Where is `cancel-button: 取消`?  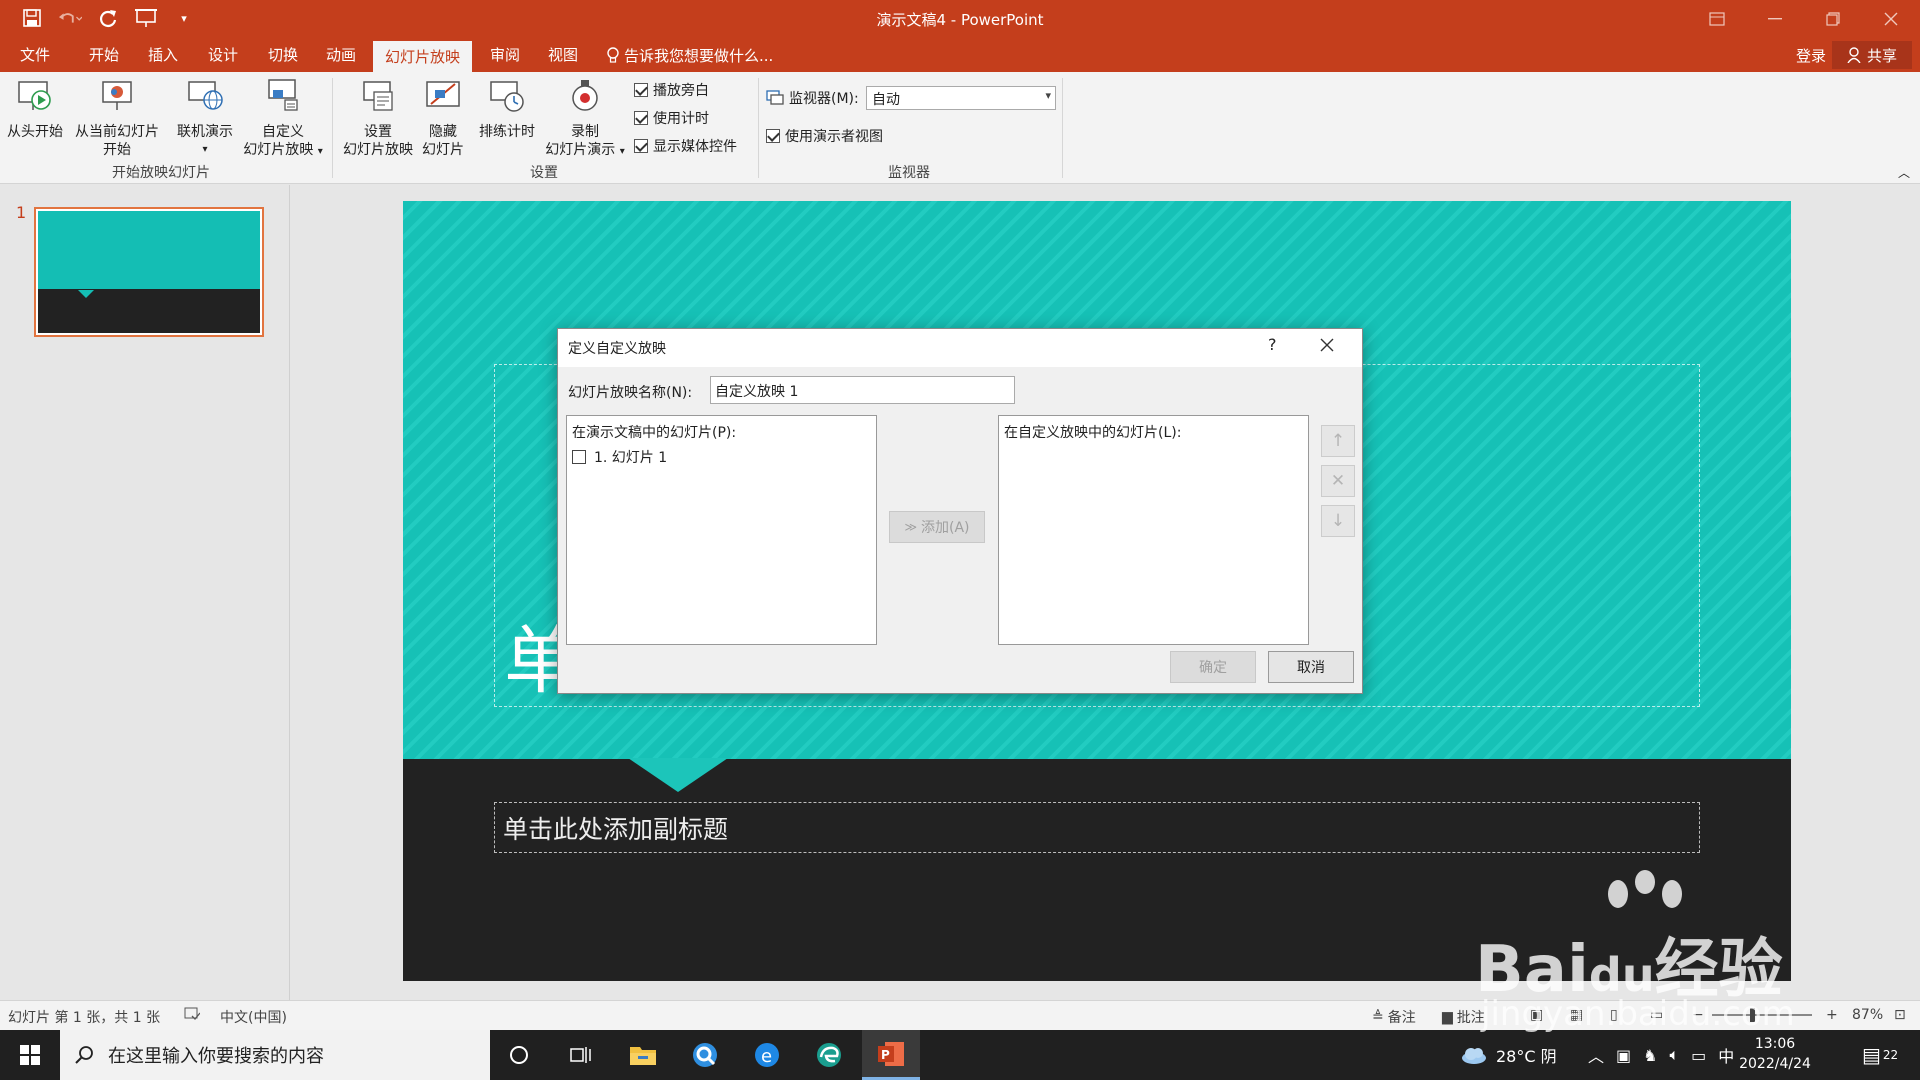
cancel-button: 取消 is located at coordinates (1311, 667).